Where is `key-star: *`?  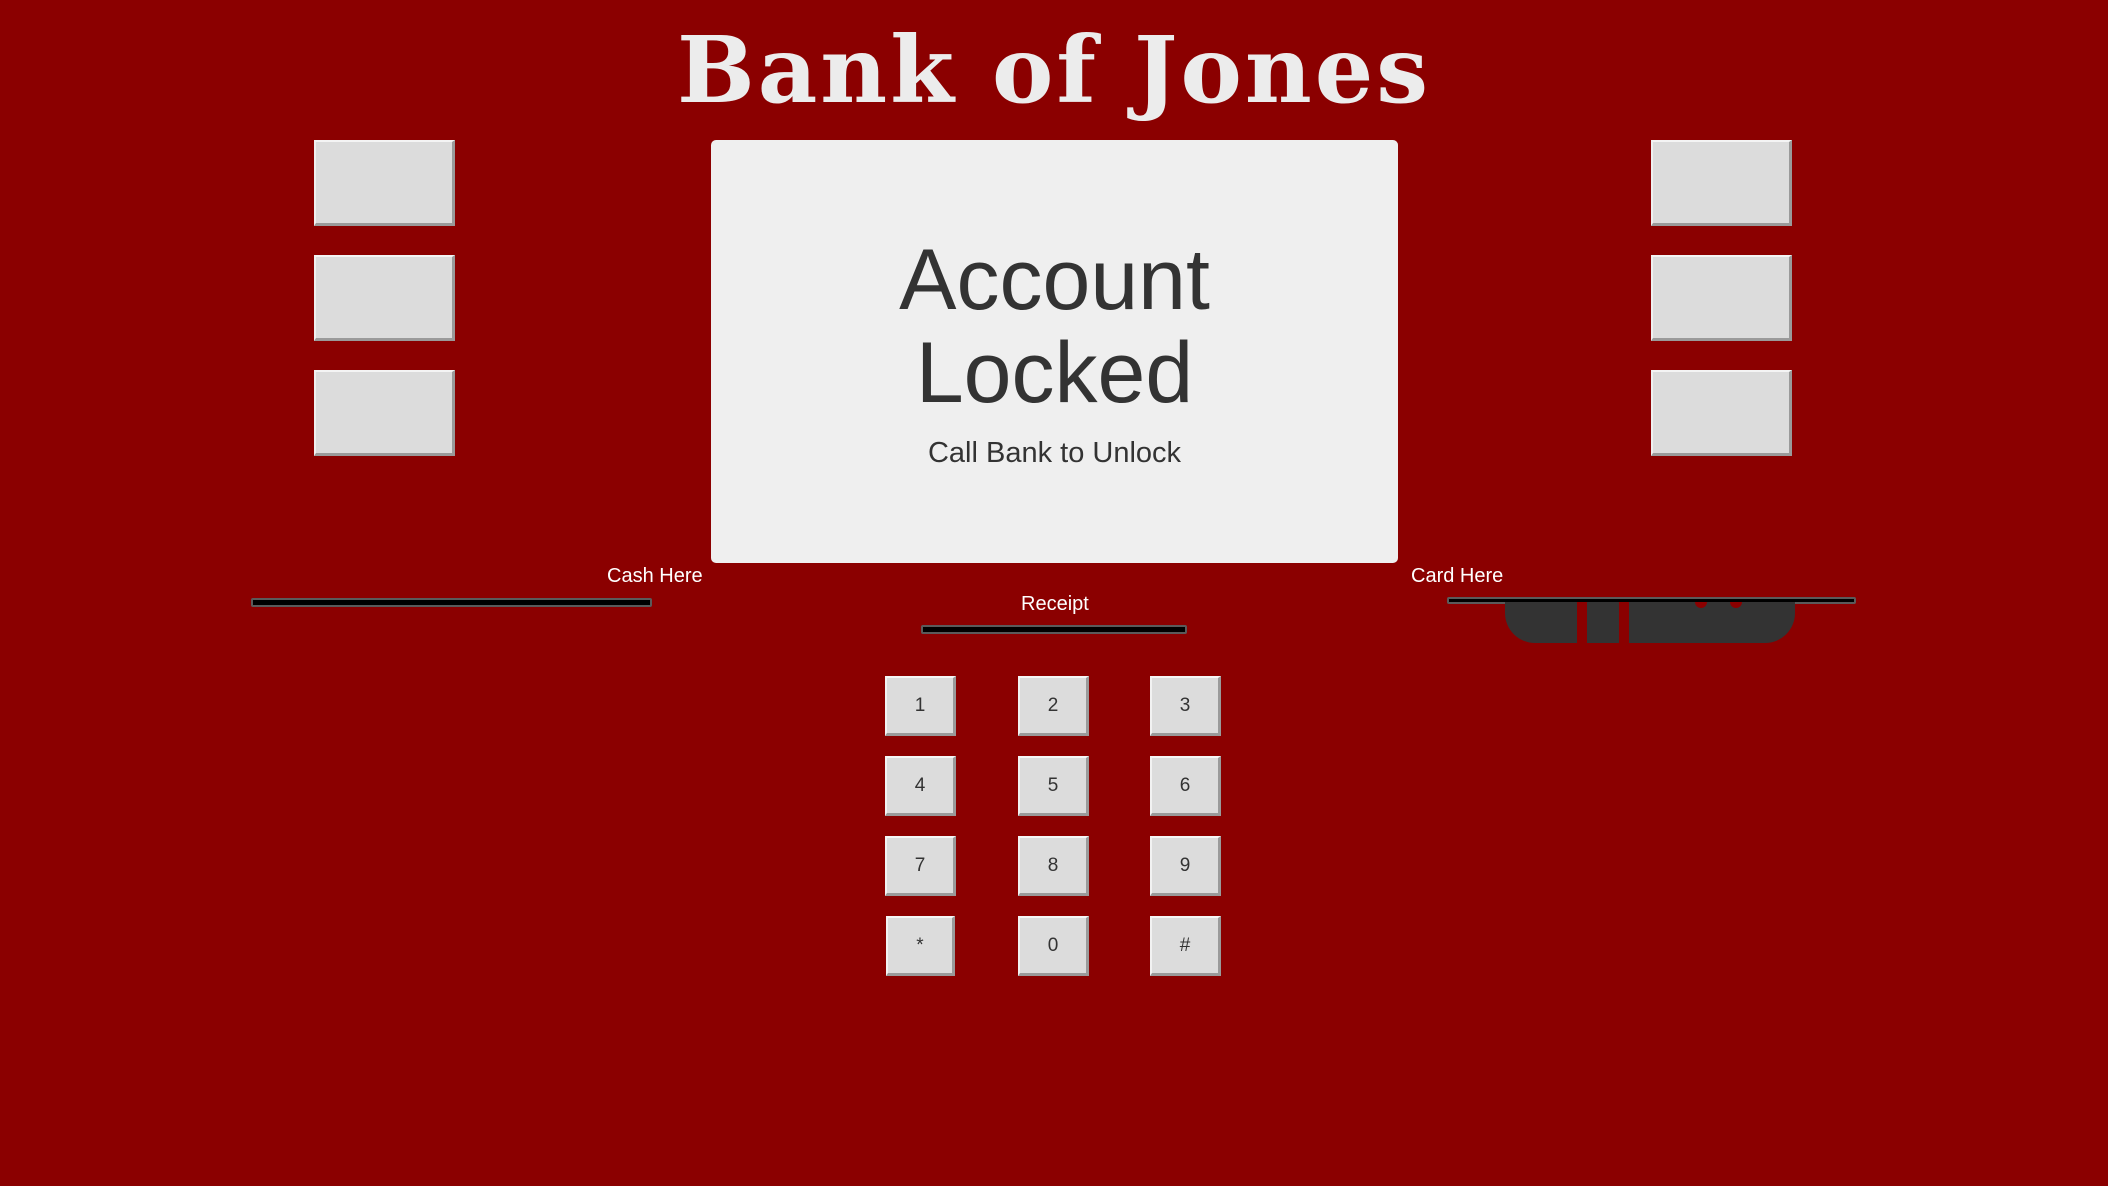 key-star: * is located at coordinates (920, 946).